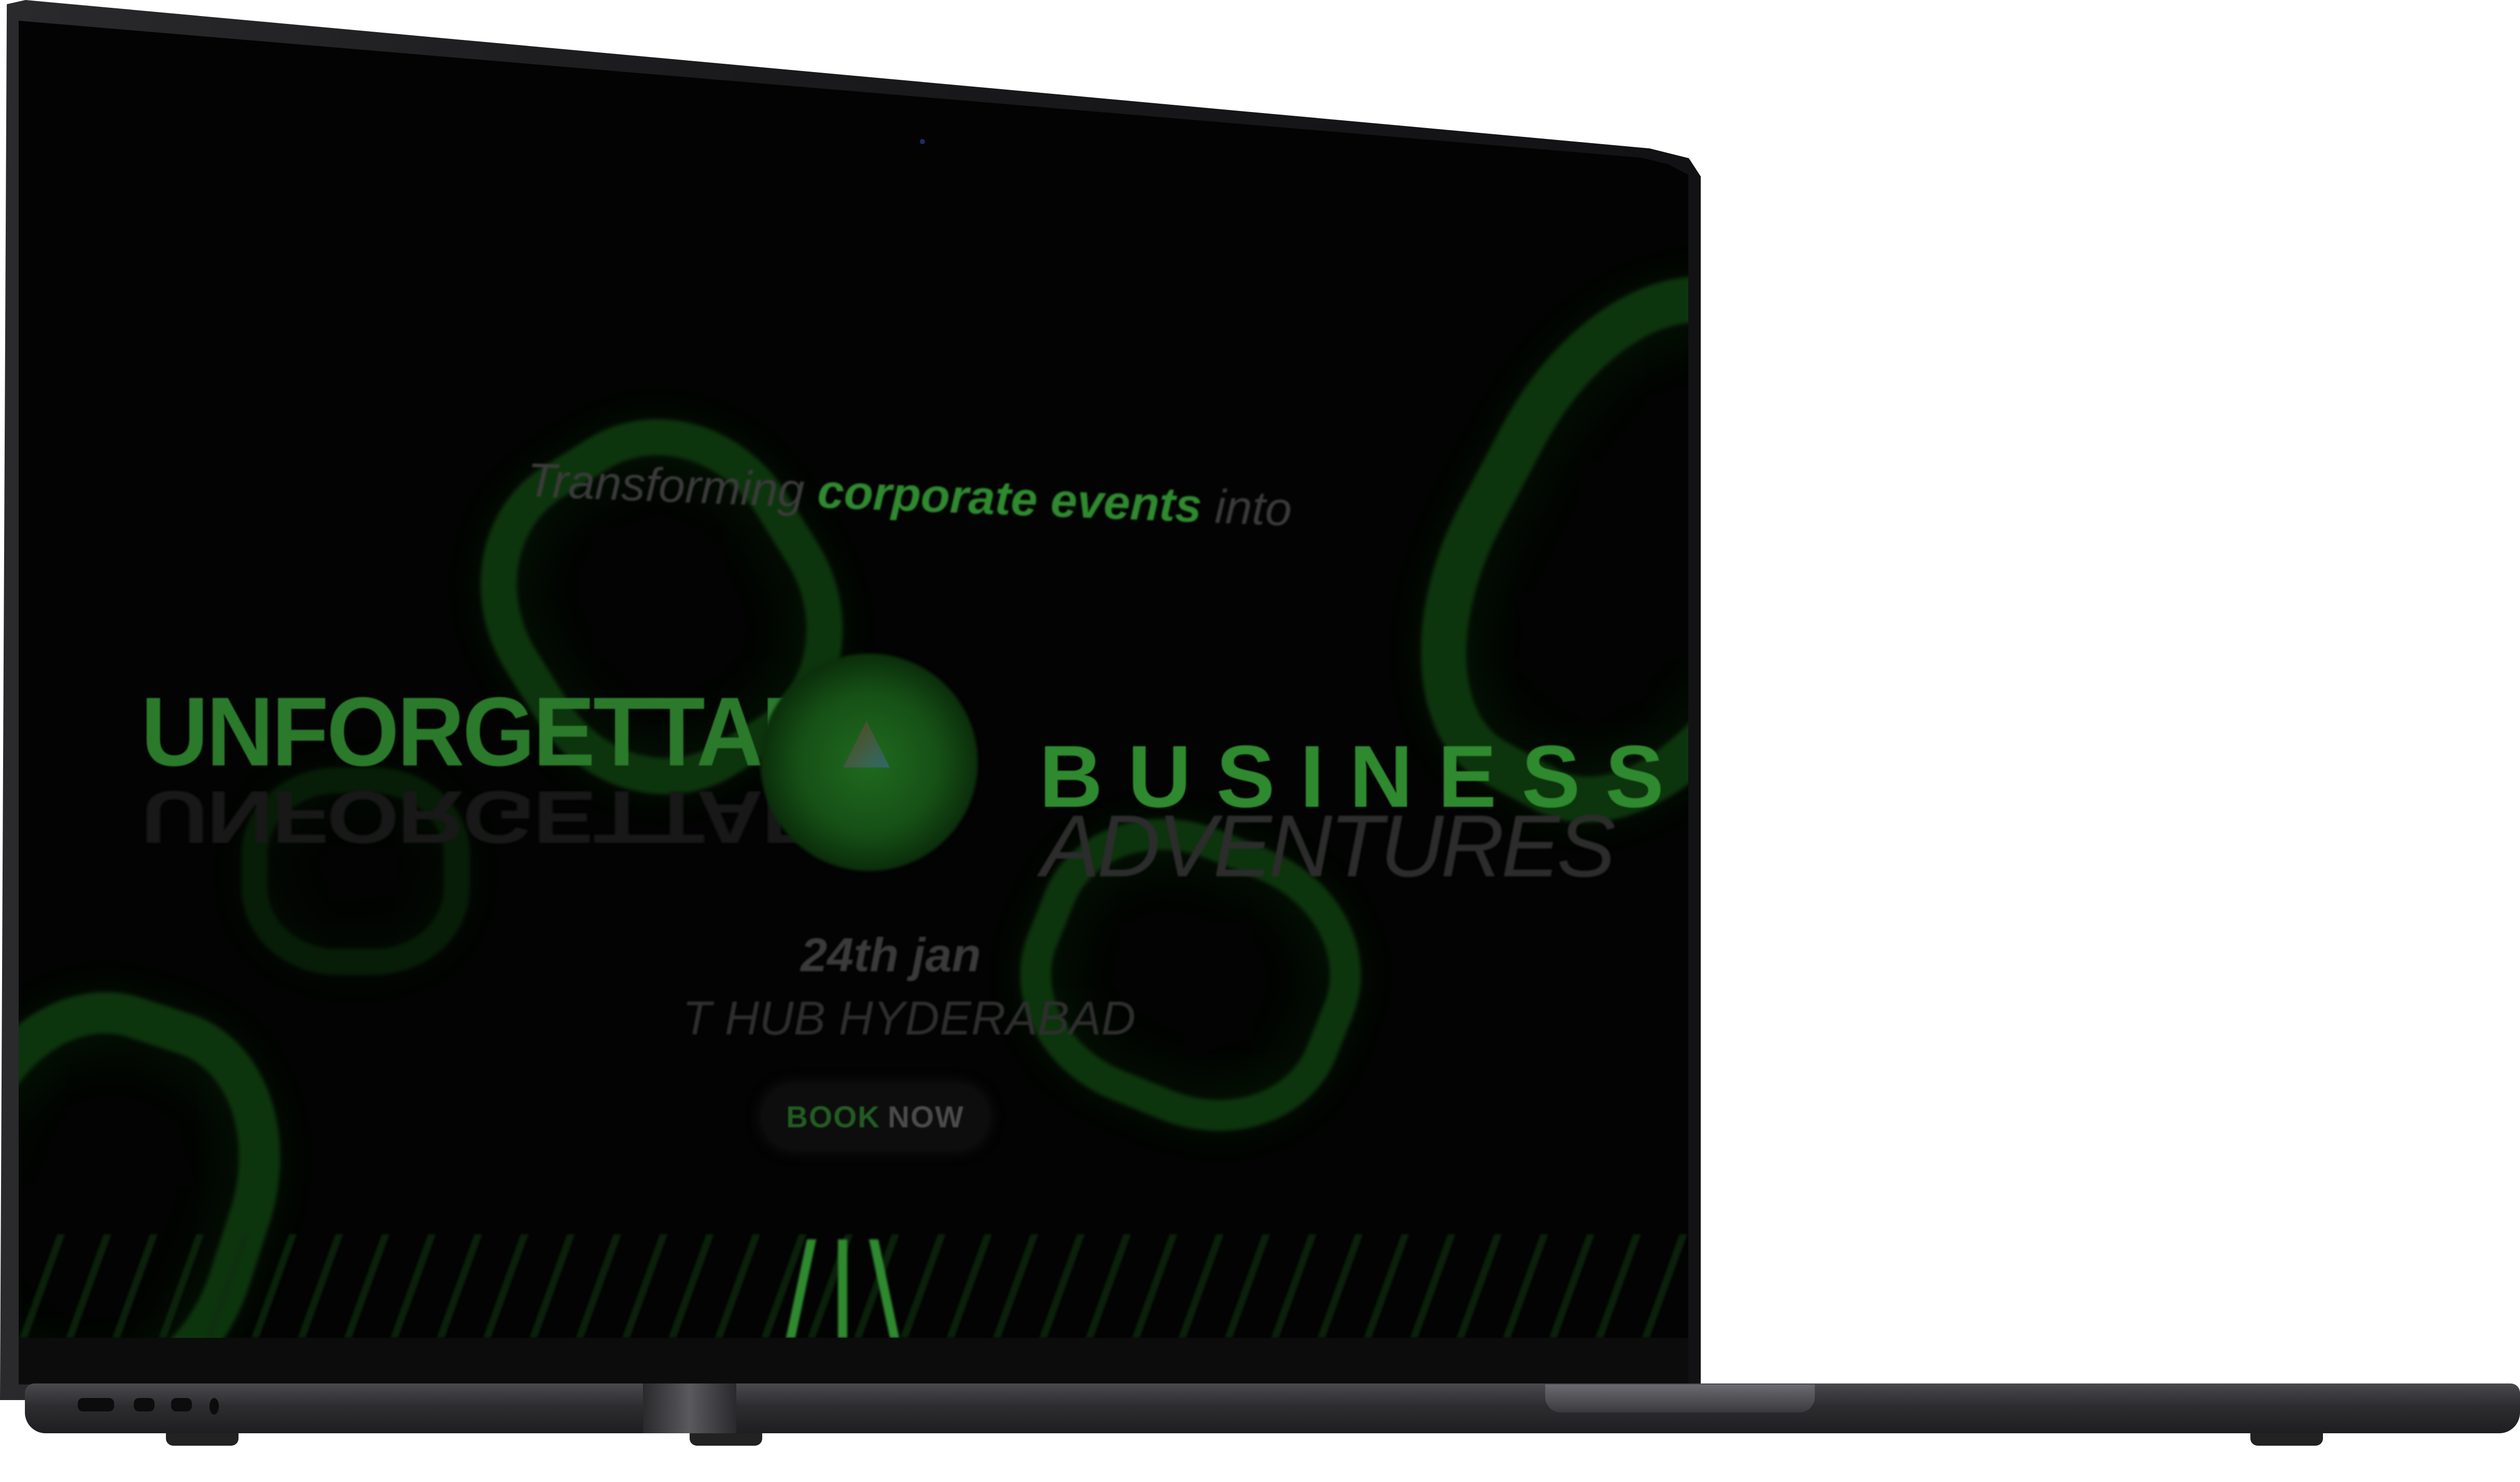  What do you see at coordinates (926, 1117) in the screenshot?
I see `book-now-label-part2: NOW` at bounding box center [926, 1117].